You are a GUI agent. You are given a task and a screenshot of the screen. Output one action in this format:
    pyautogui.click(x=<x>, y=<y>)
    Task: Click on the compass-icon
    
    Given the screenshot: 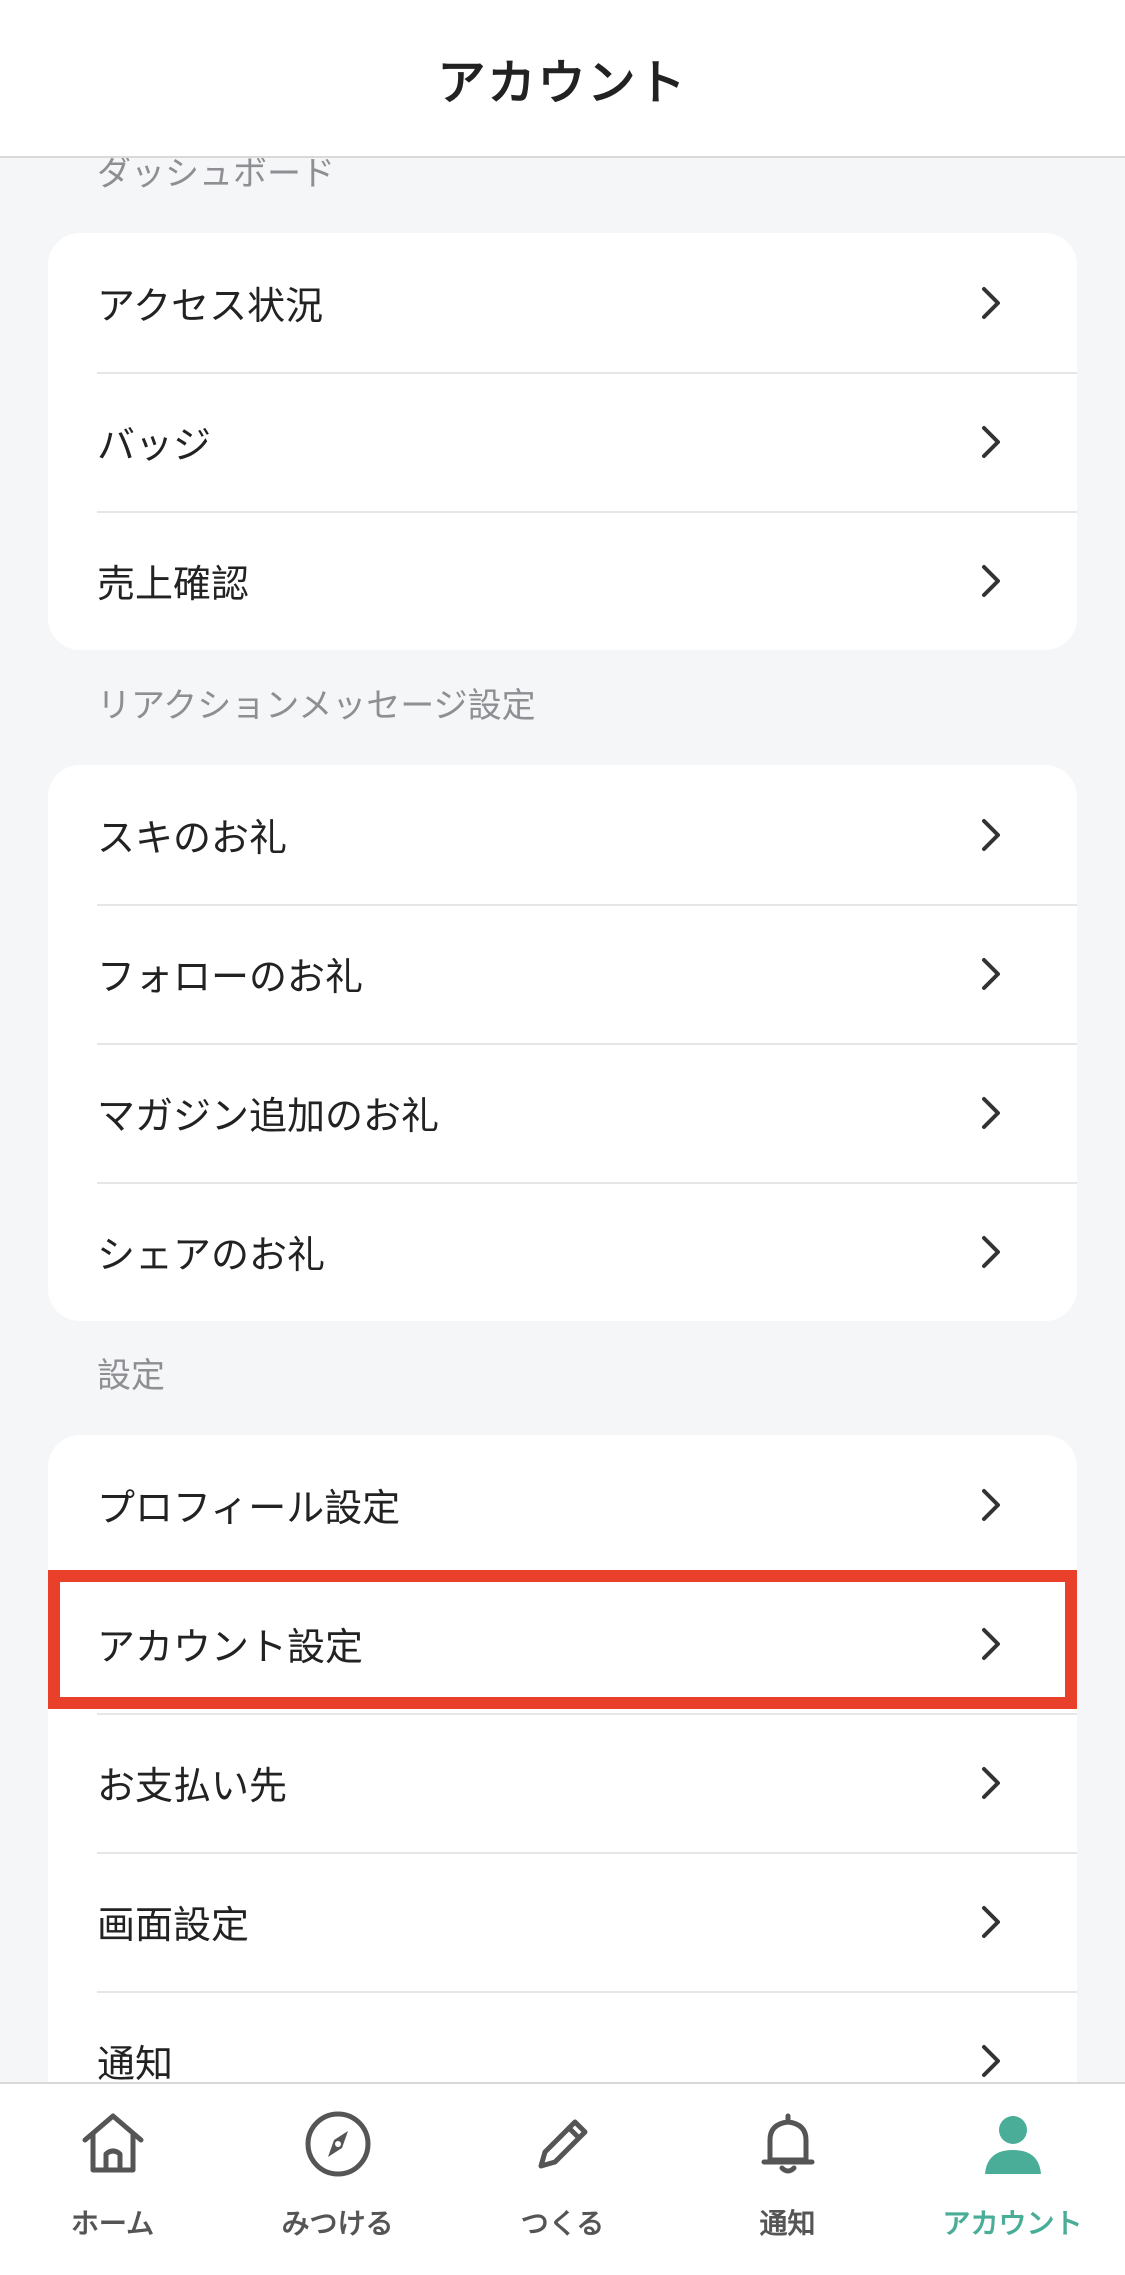 What is the action you would take?
    pyautogui.click(x=337, y=2144)
    